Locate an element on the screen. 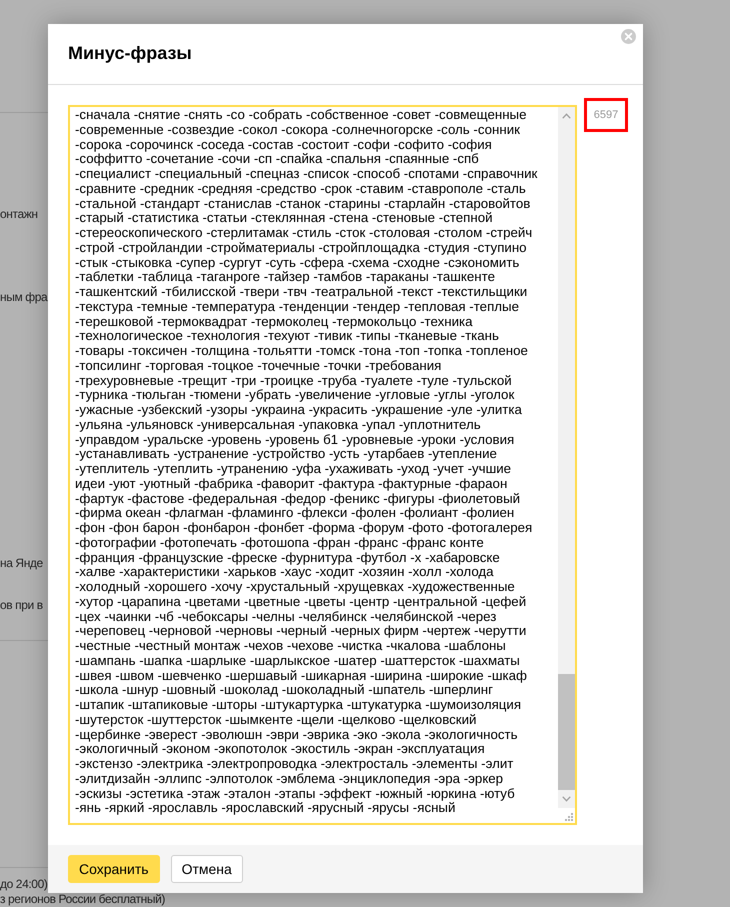 The width and height of the screenshot is (730, 907). background-text: ным фра is located at coordinates (24, 297).